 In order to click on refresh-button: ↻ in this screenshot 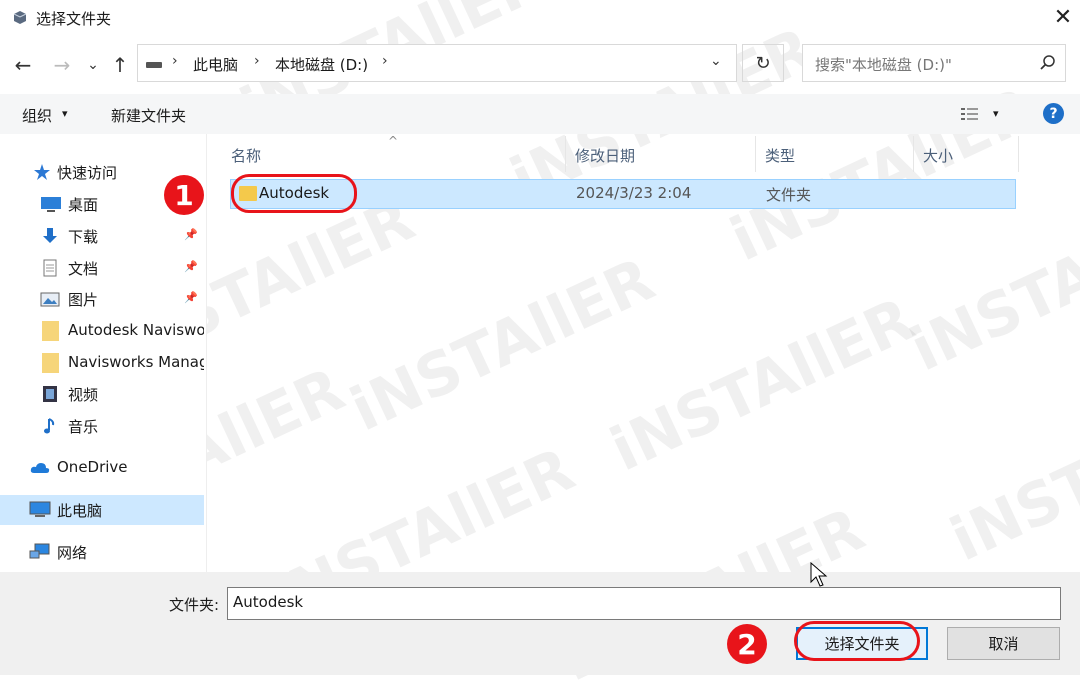, I will do `click(763, 63)`.